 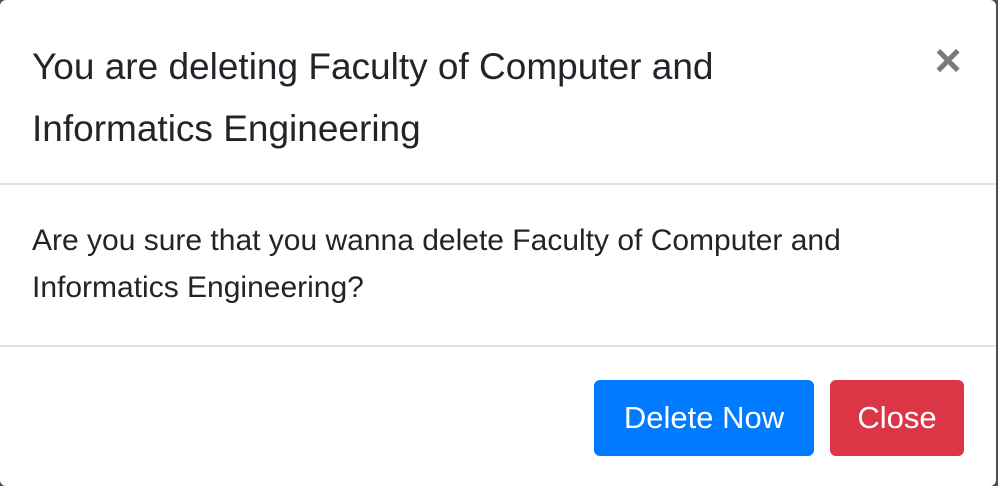 I want to click on close-button: Close, so click(x=897, y=418).